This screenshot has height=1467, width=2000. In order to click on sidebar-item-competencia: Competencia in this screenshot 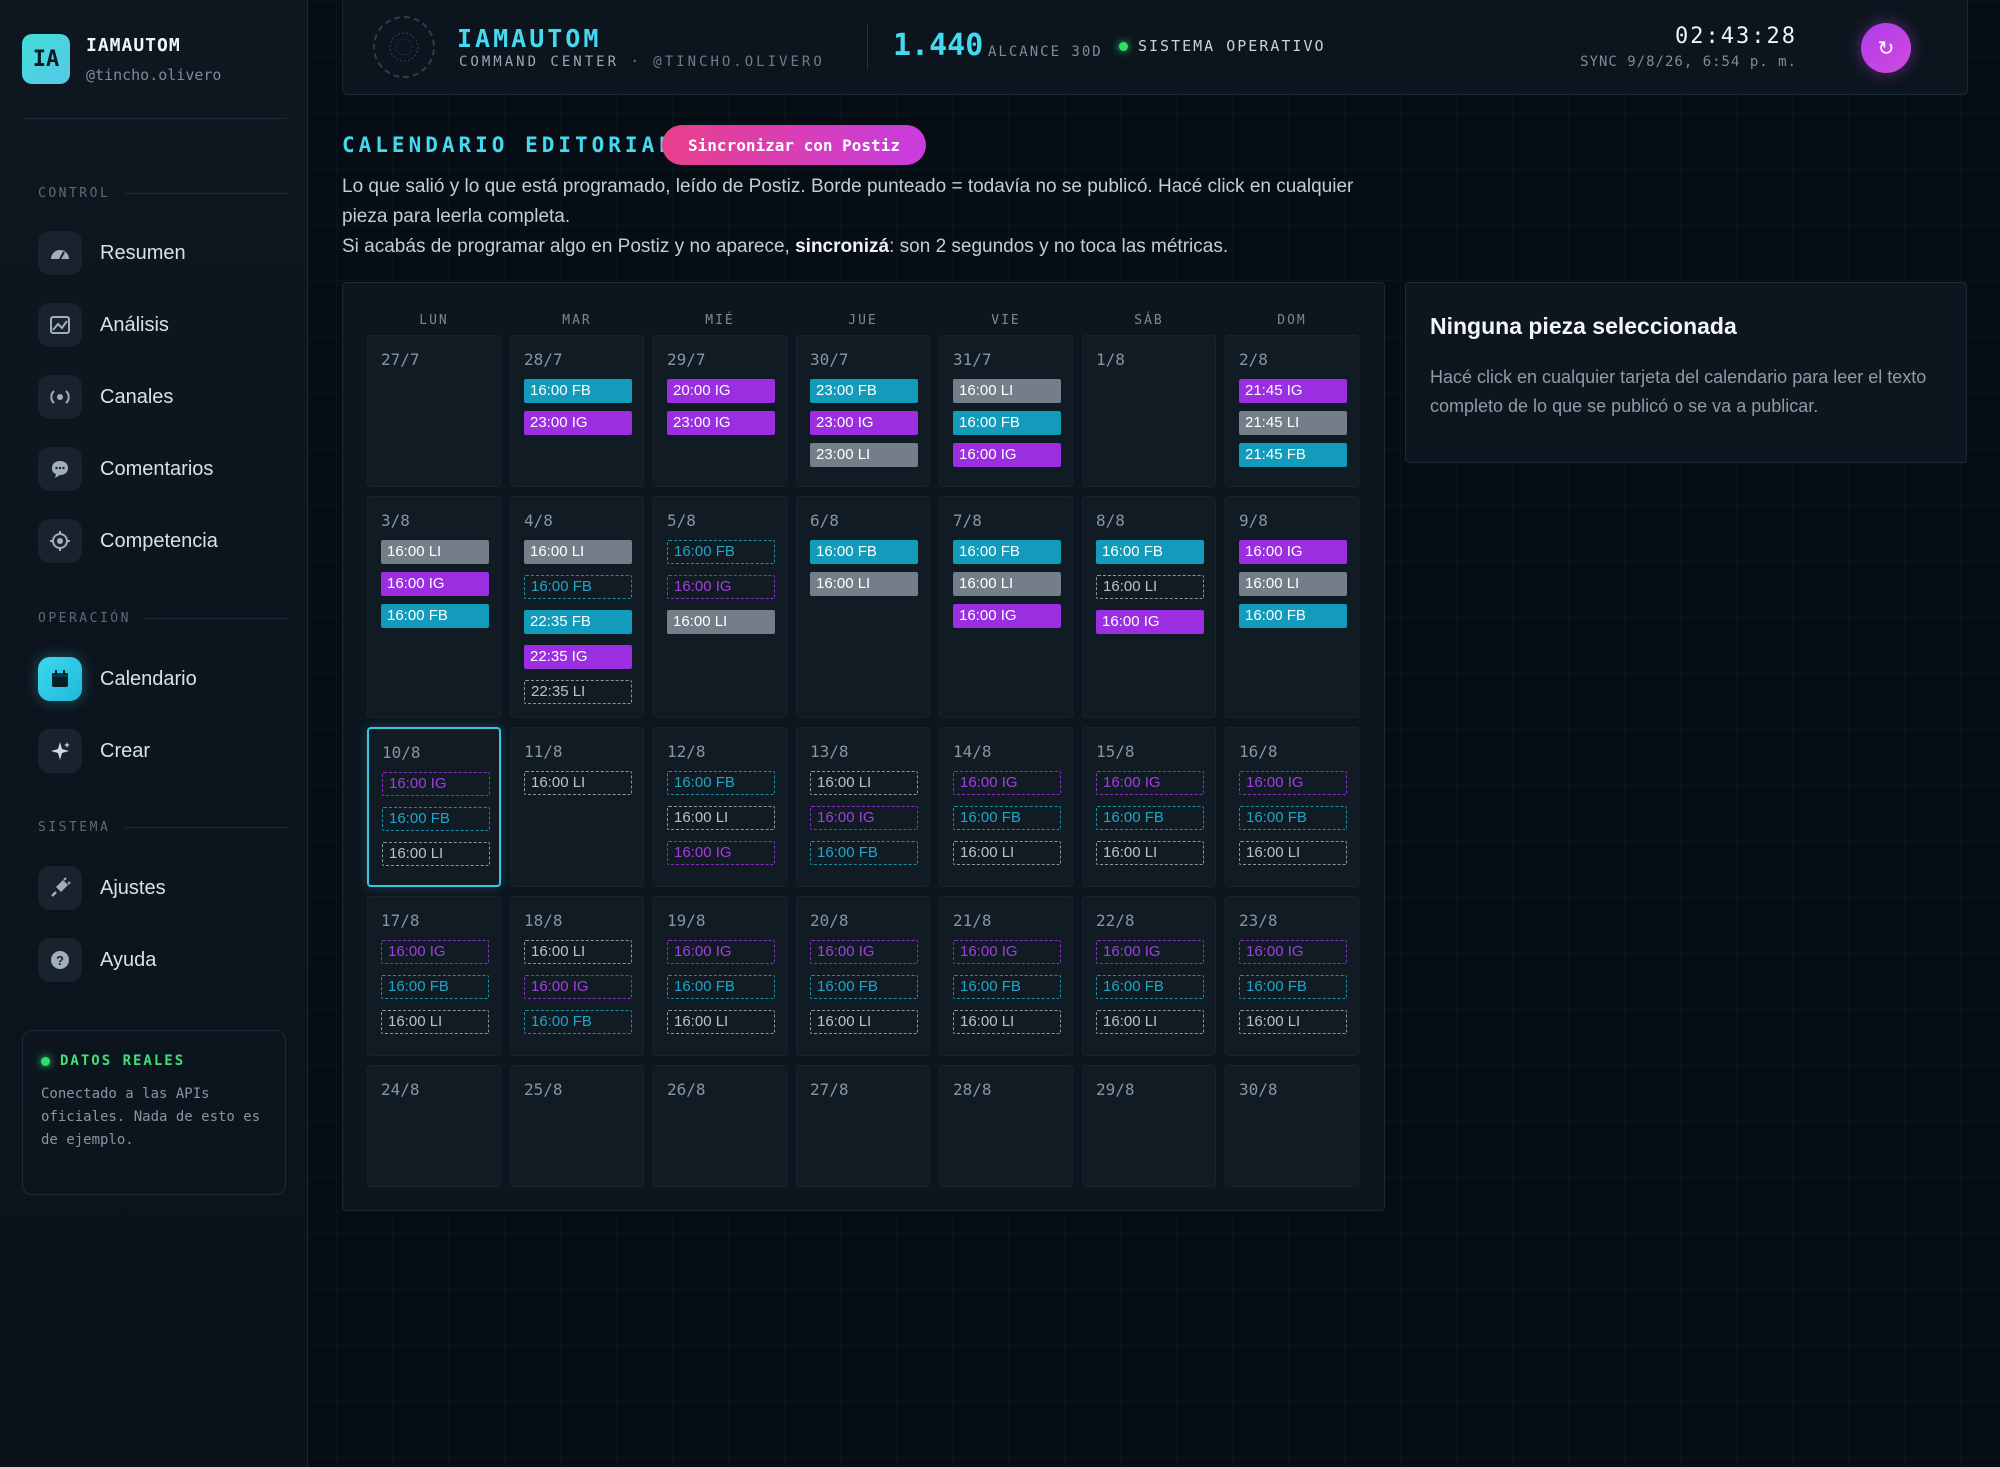, I will do `click(158, 541)`.